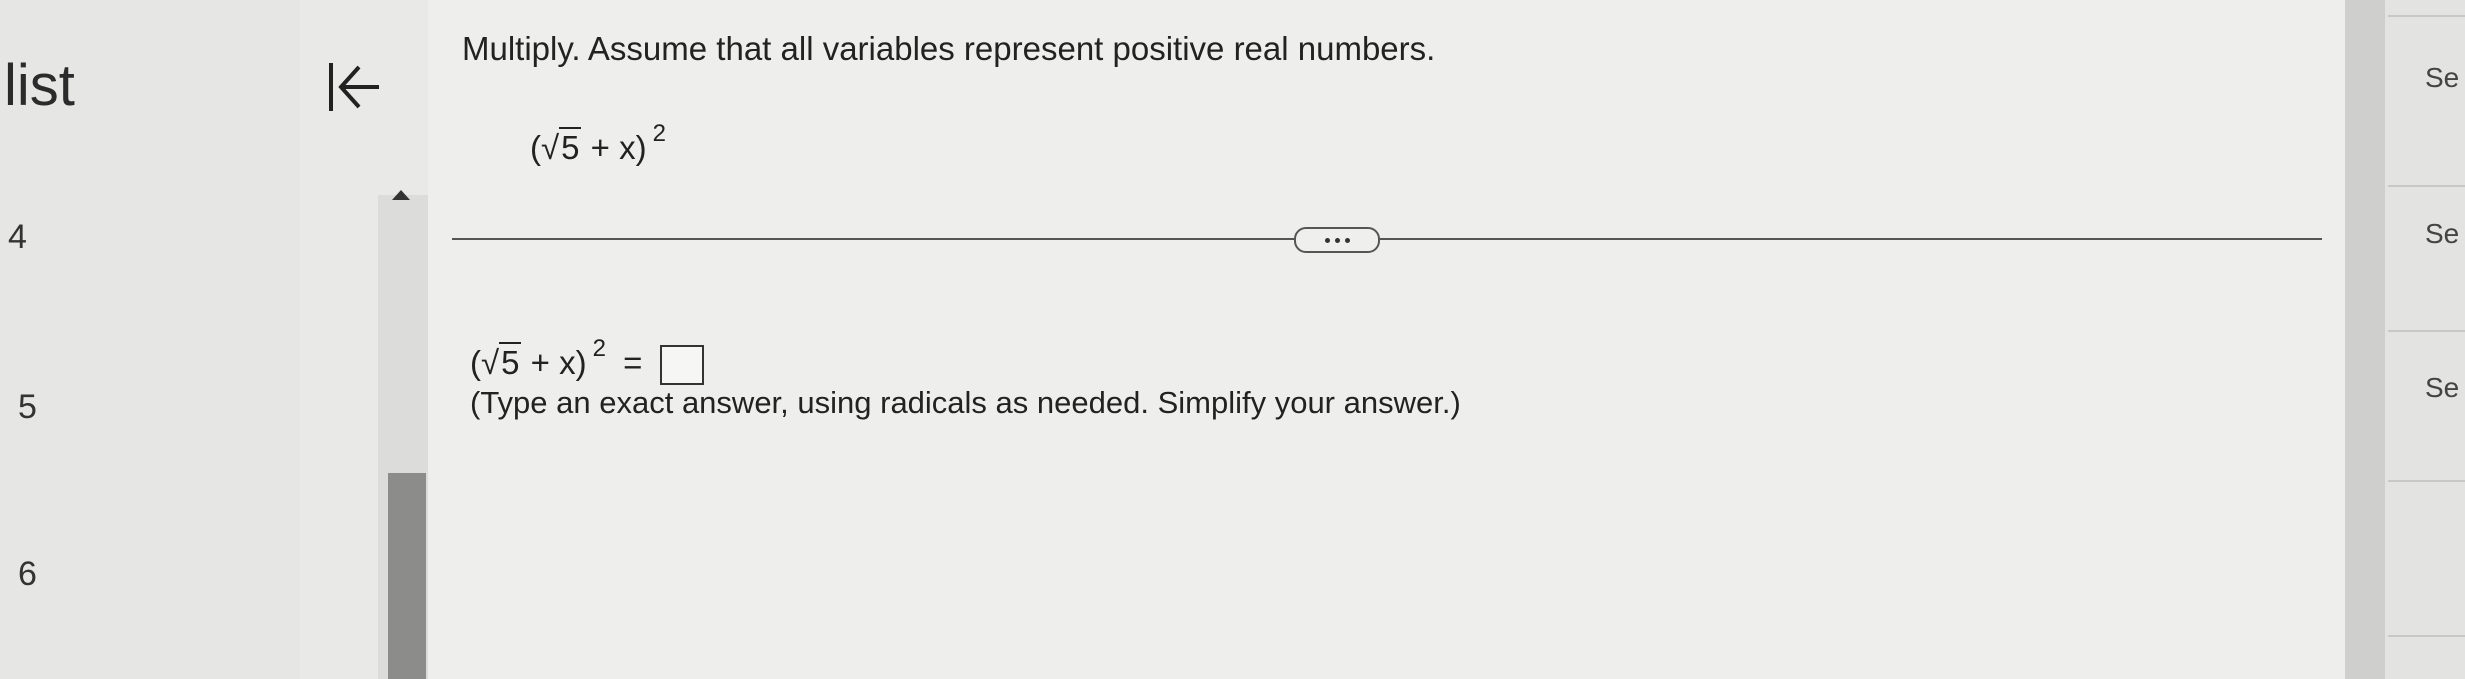  What do you see at coordinates (27, 407) in the screenshot?
I see `question-list-item-5: 5` at bounding box center [27, 407].